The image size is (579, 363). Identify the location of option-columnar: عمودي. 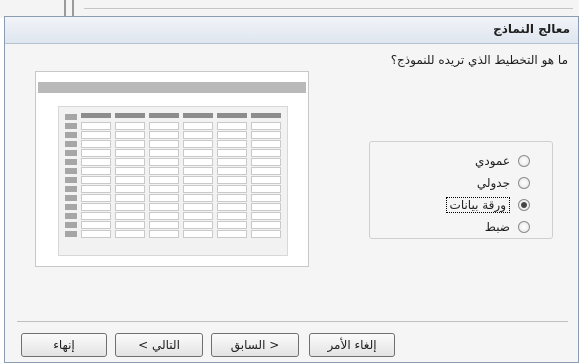
(502, 161).